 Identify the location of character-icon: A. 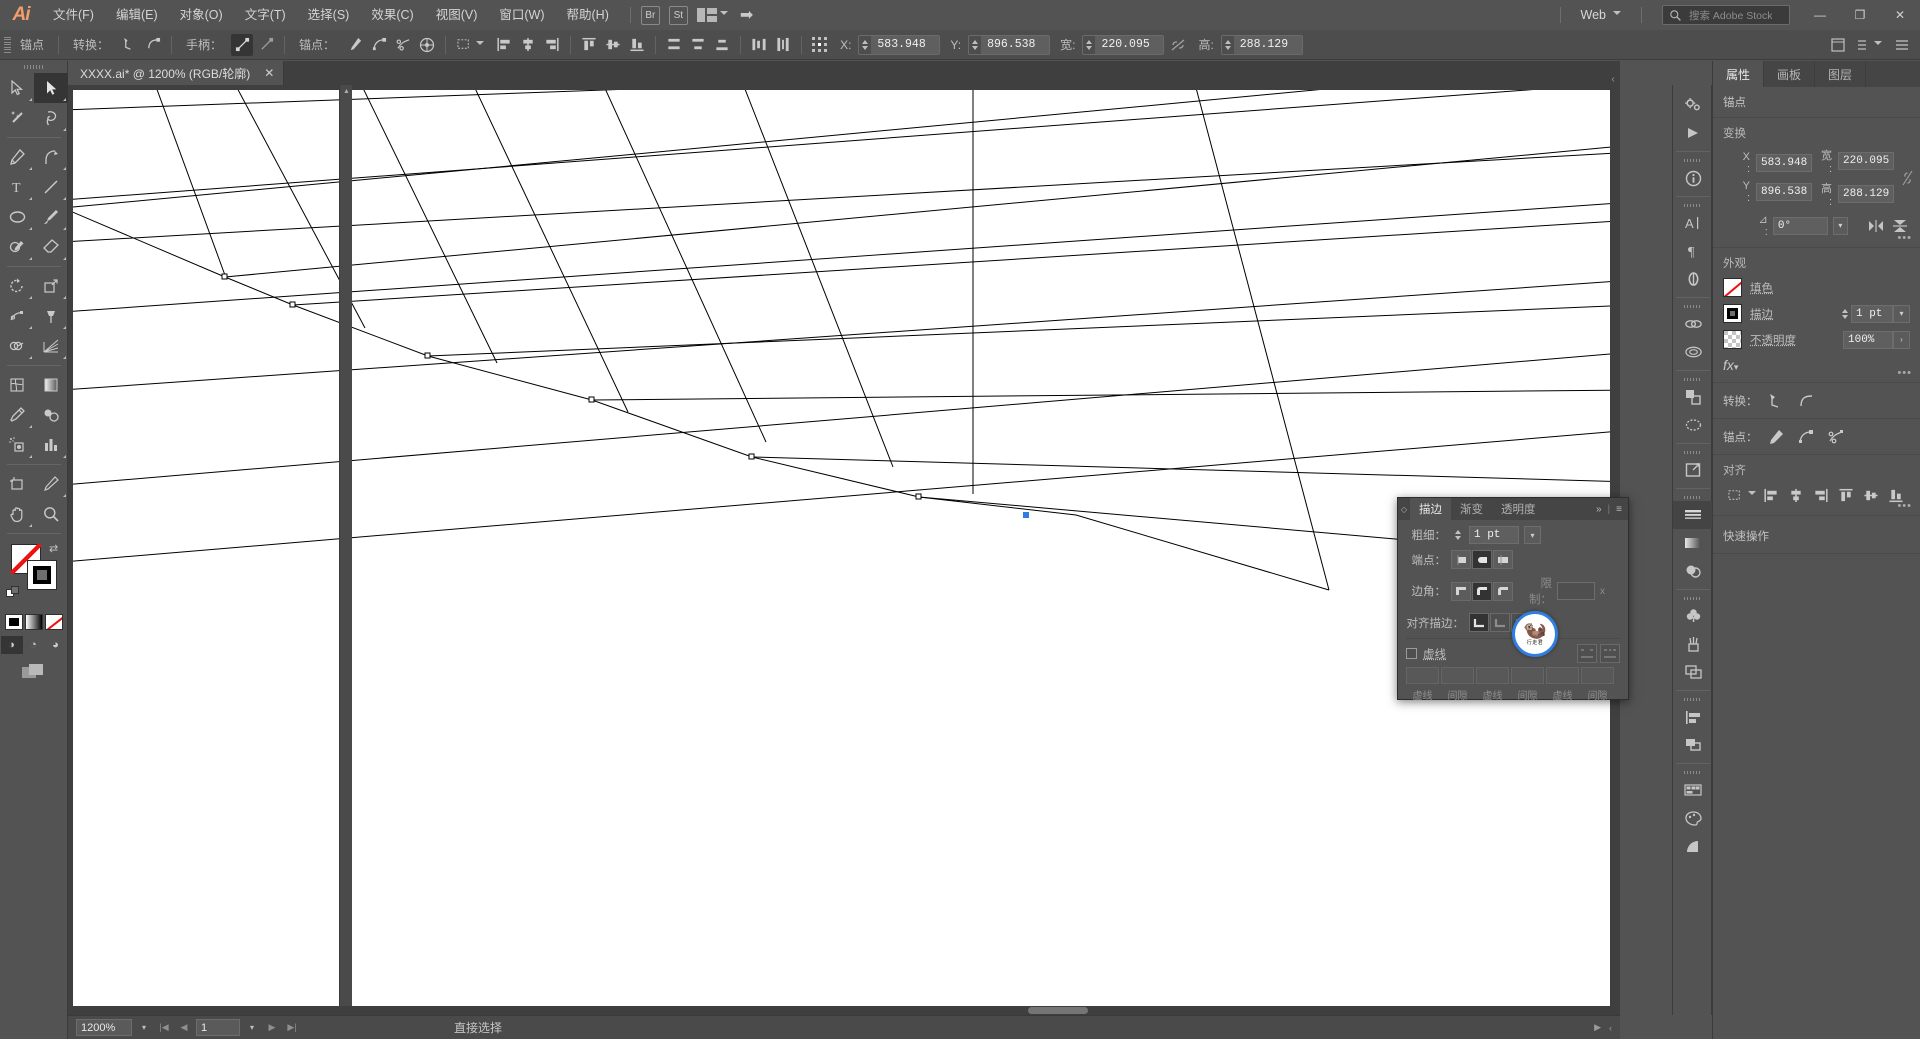
(1693, 223).